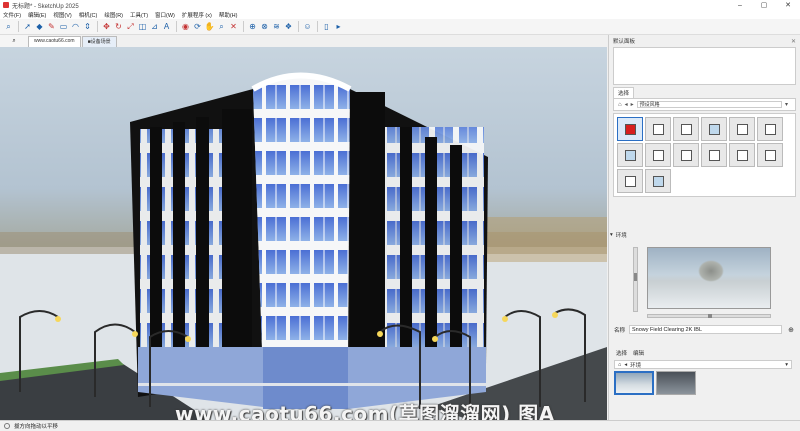  Describe the element at coordinates (139, 15) in the screenshot. I see `menu-tools: 工具(T)` at that location.